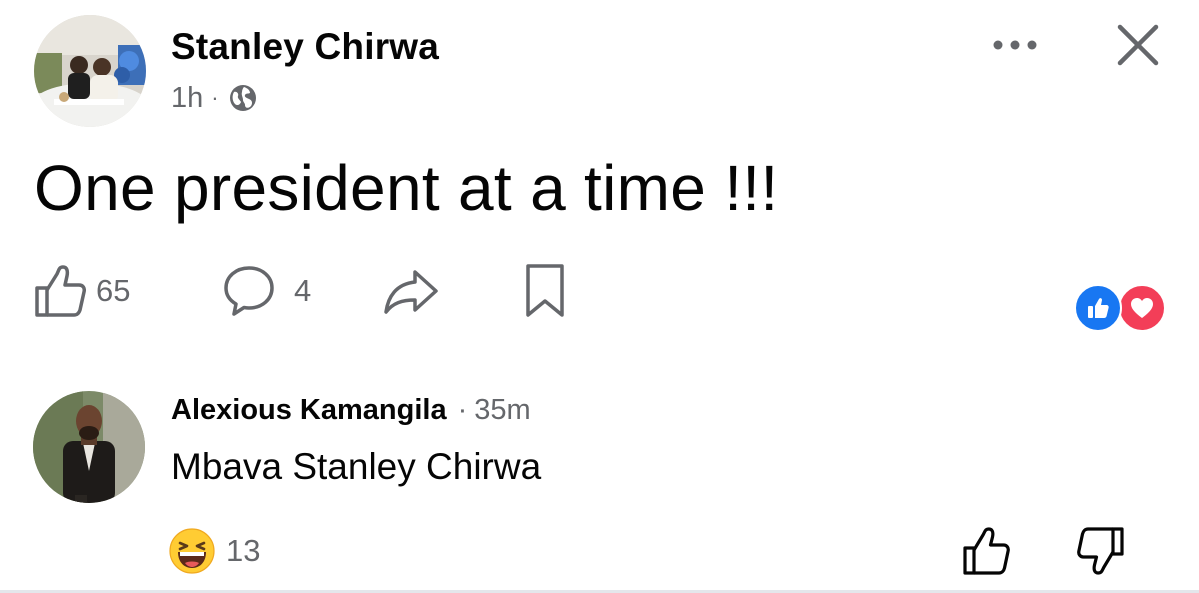 Image resolution: width=1199 pixels, height=593 pixels. What do you see at coordinates (406, 188) in the screenshot?
I see `post-text: One president at a time !!!` at bounding box center [406, 188].